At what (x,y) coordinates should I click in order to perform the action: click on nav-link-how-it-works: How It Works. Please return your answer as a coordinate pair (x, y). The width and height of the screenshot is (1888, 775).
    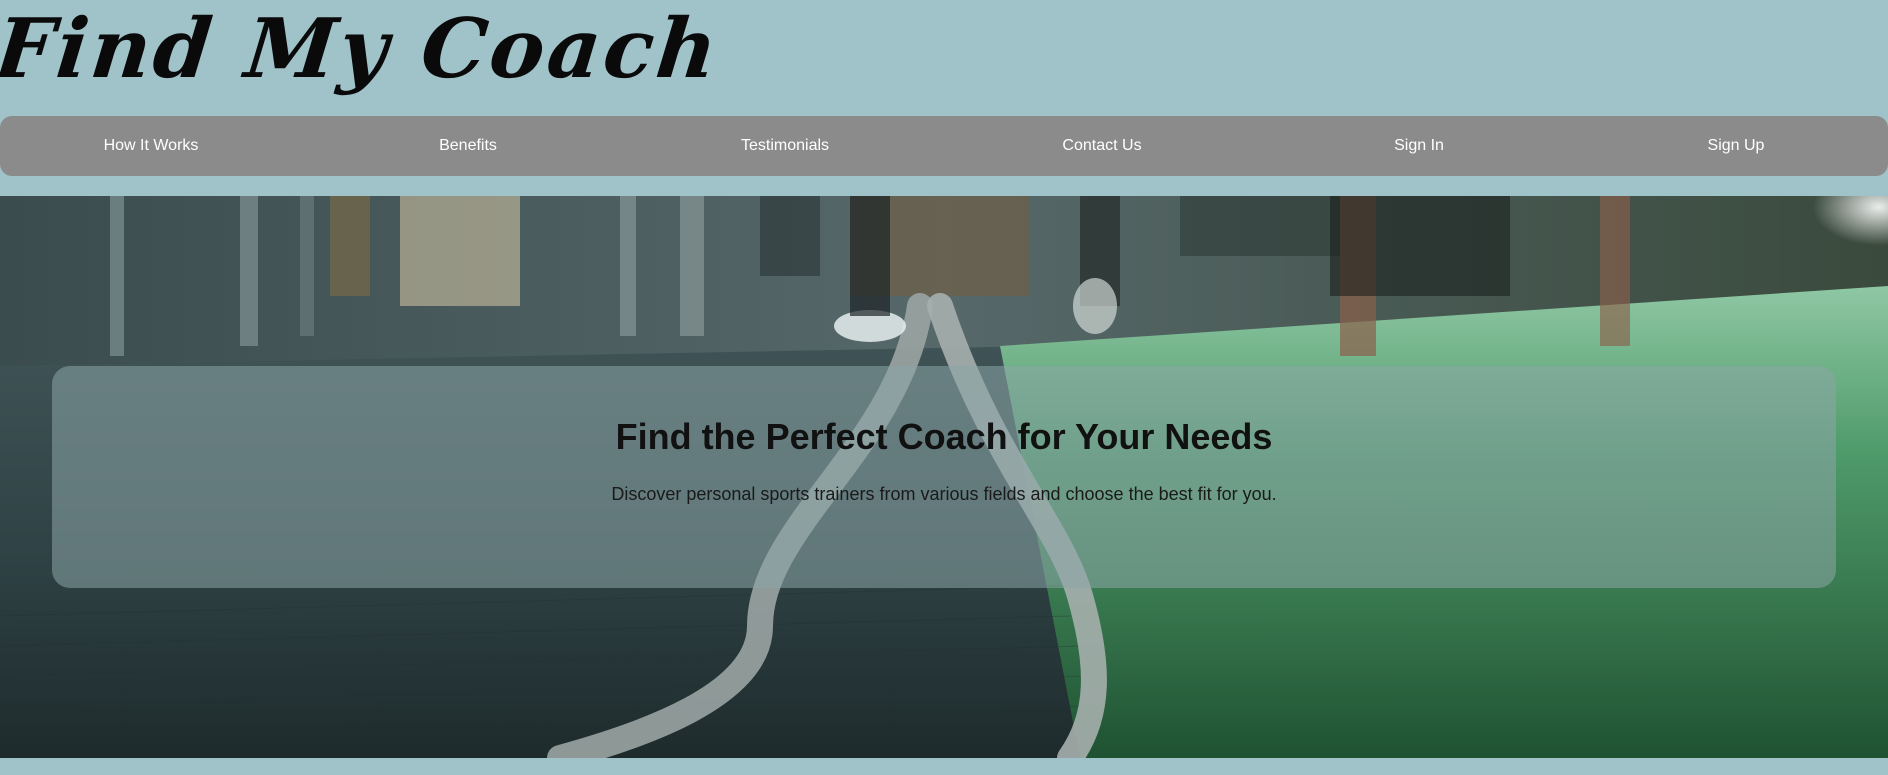
    Looking at the image, I should click on (151, 146).